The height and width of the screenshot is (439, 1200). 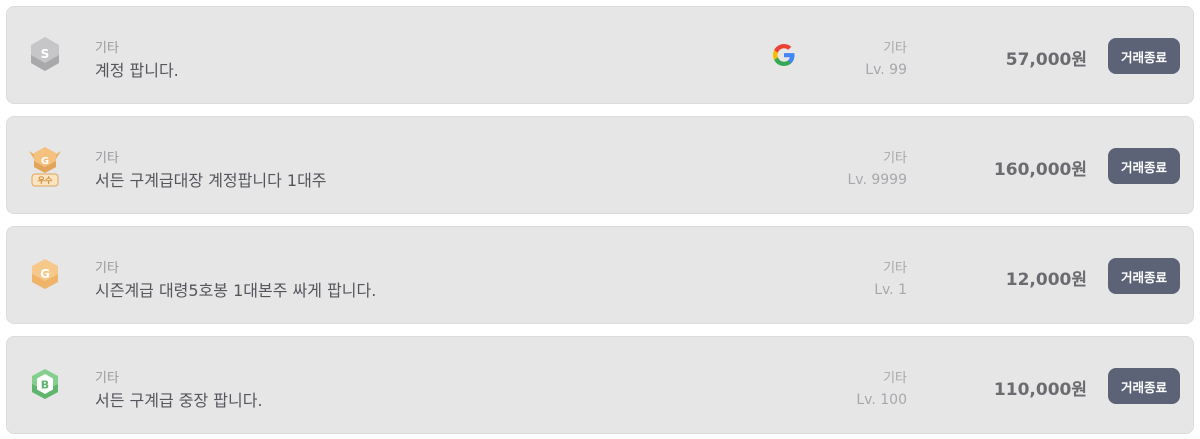 What do you see at coordinates (881, 387) in the screenshot?
I see `listing-meta: 기타 Lv. 100` at bounding box center [881, 387].